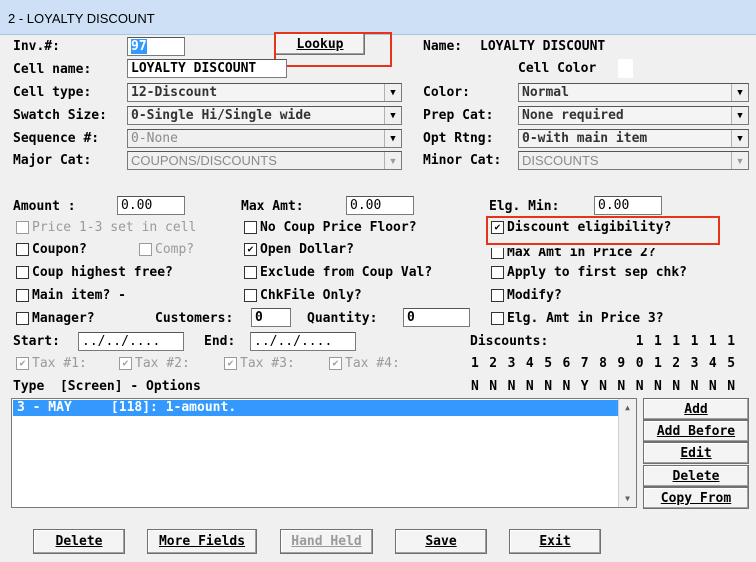  I want to click on coup-highest-free-checkbox: Coup highest free?, so click(94, 272).